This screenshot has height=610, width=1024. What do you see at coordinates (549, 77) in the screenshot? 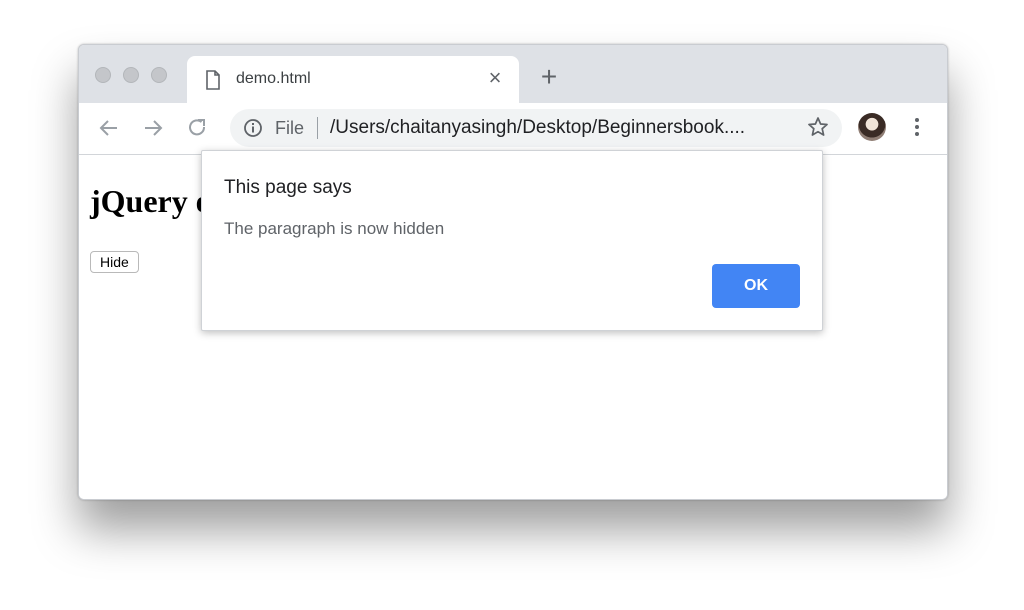
I see `plus-icon: +` at bounding box center [549, 77].